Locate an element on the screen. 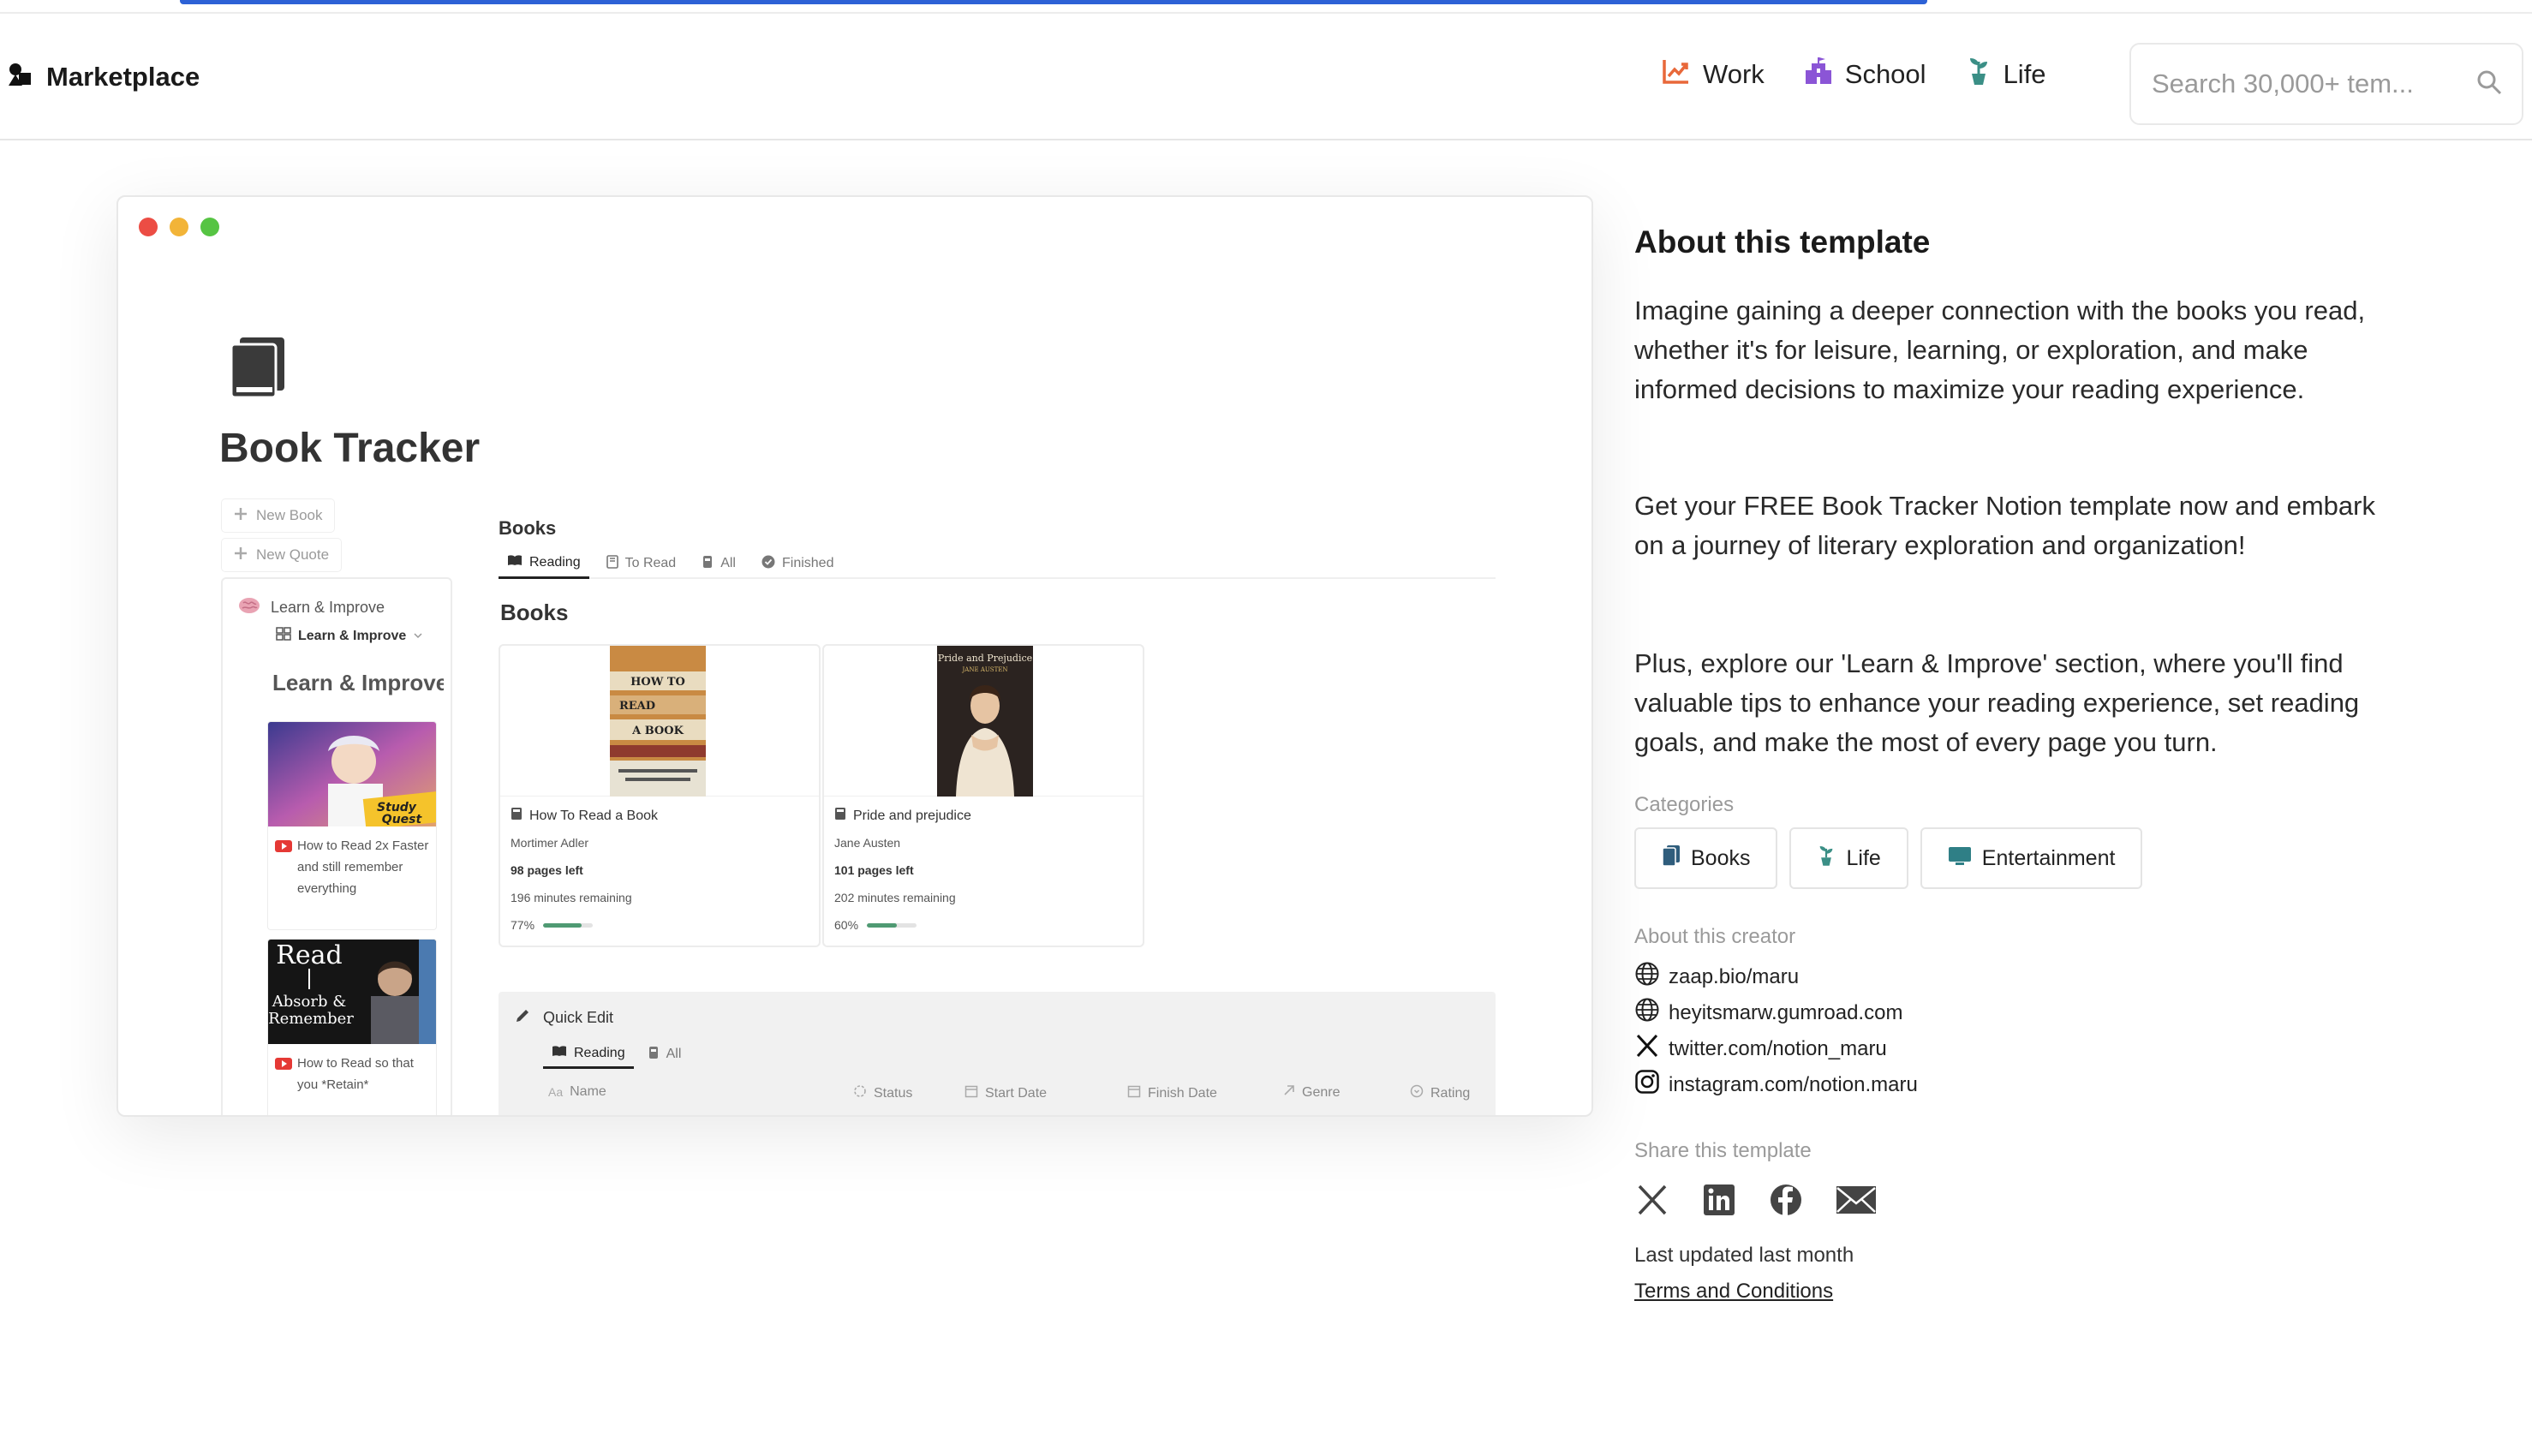 This screenshot has height=1456, width=2532. progress-fill is located at coordinates (882, 925).